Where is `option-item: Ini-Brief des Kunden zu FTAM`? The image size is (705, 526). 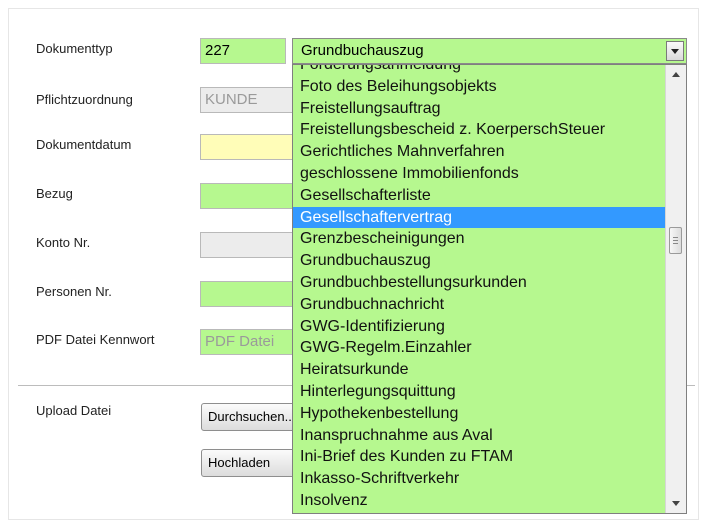
option-item: Ini-Brief des Kunden zu FTAM is located at coordinates (480, 457).